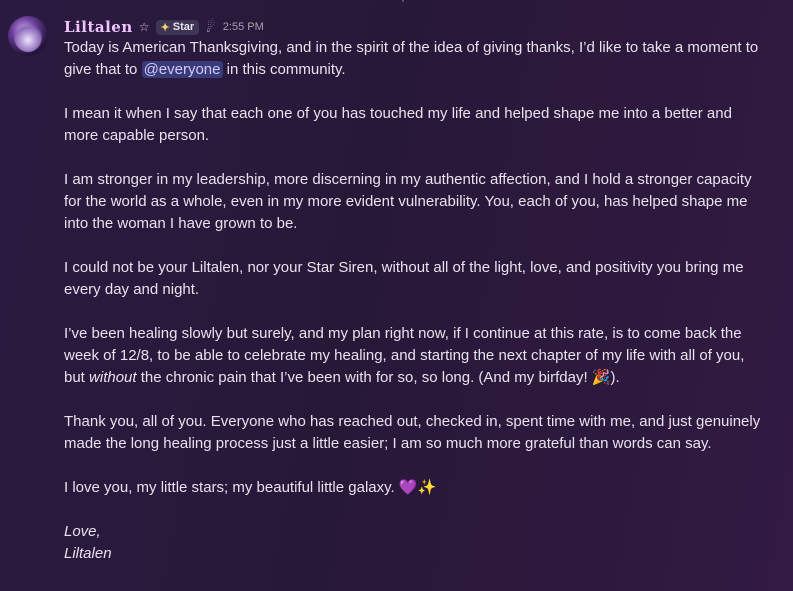 This screenshot has height=591, width=793. What do you see at coordinates (210, 26) in the screenshot?
I see `shooting-star-icon: ☄` at bounding box center [210, 26].